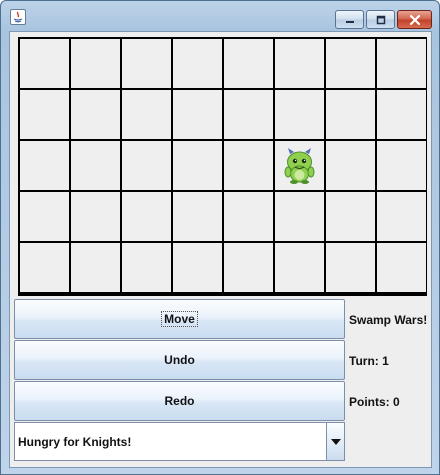 This screenshot has width=440, height=475. I want to click on move-button-label: Move, so click(179, 319).